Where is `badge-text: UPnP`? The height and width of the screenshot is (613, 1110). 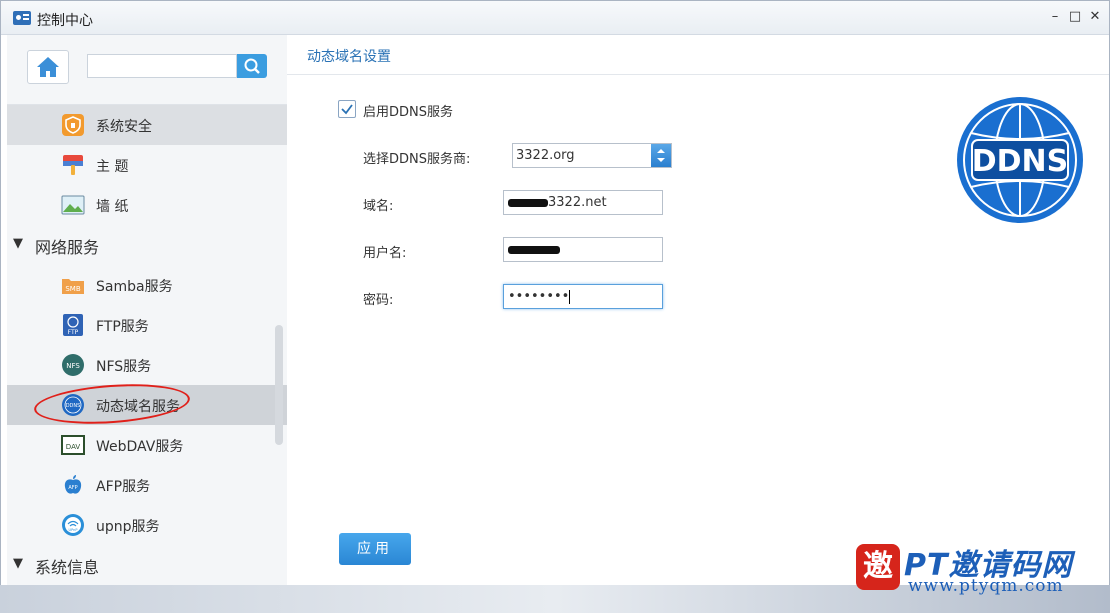 badge-text: UPnP is located at coordinates (73, 530).